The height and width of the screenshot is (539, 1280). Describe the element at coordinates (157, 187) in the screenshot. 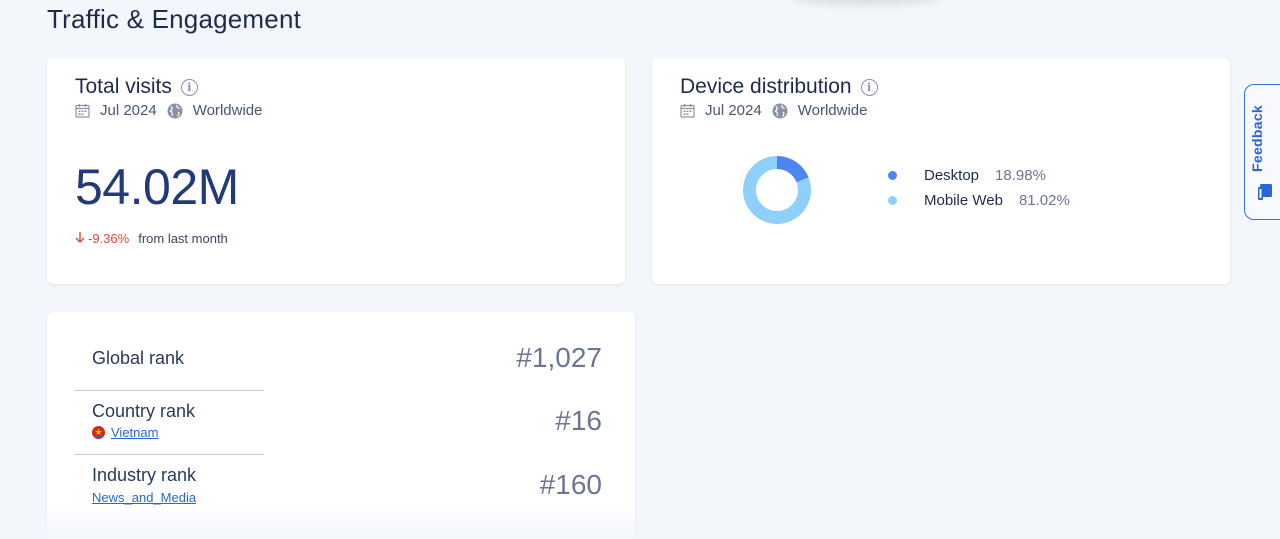

I see `total-visits-value: 54.02M` at that location.